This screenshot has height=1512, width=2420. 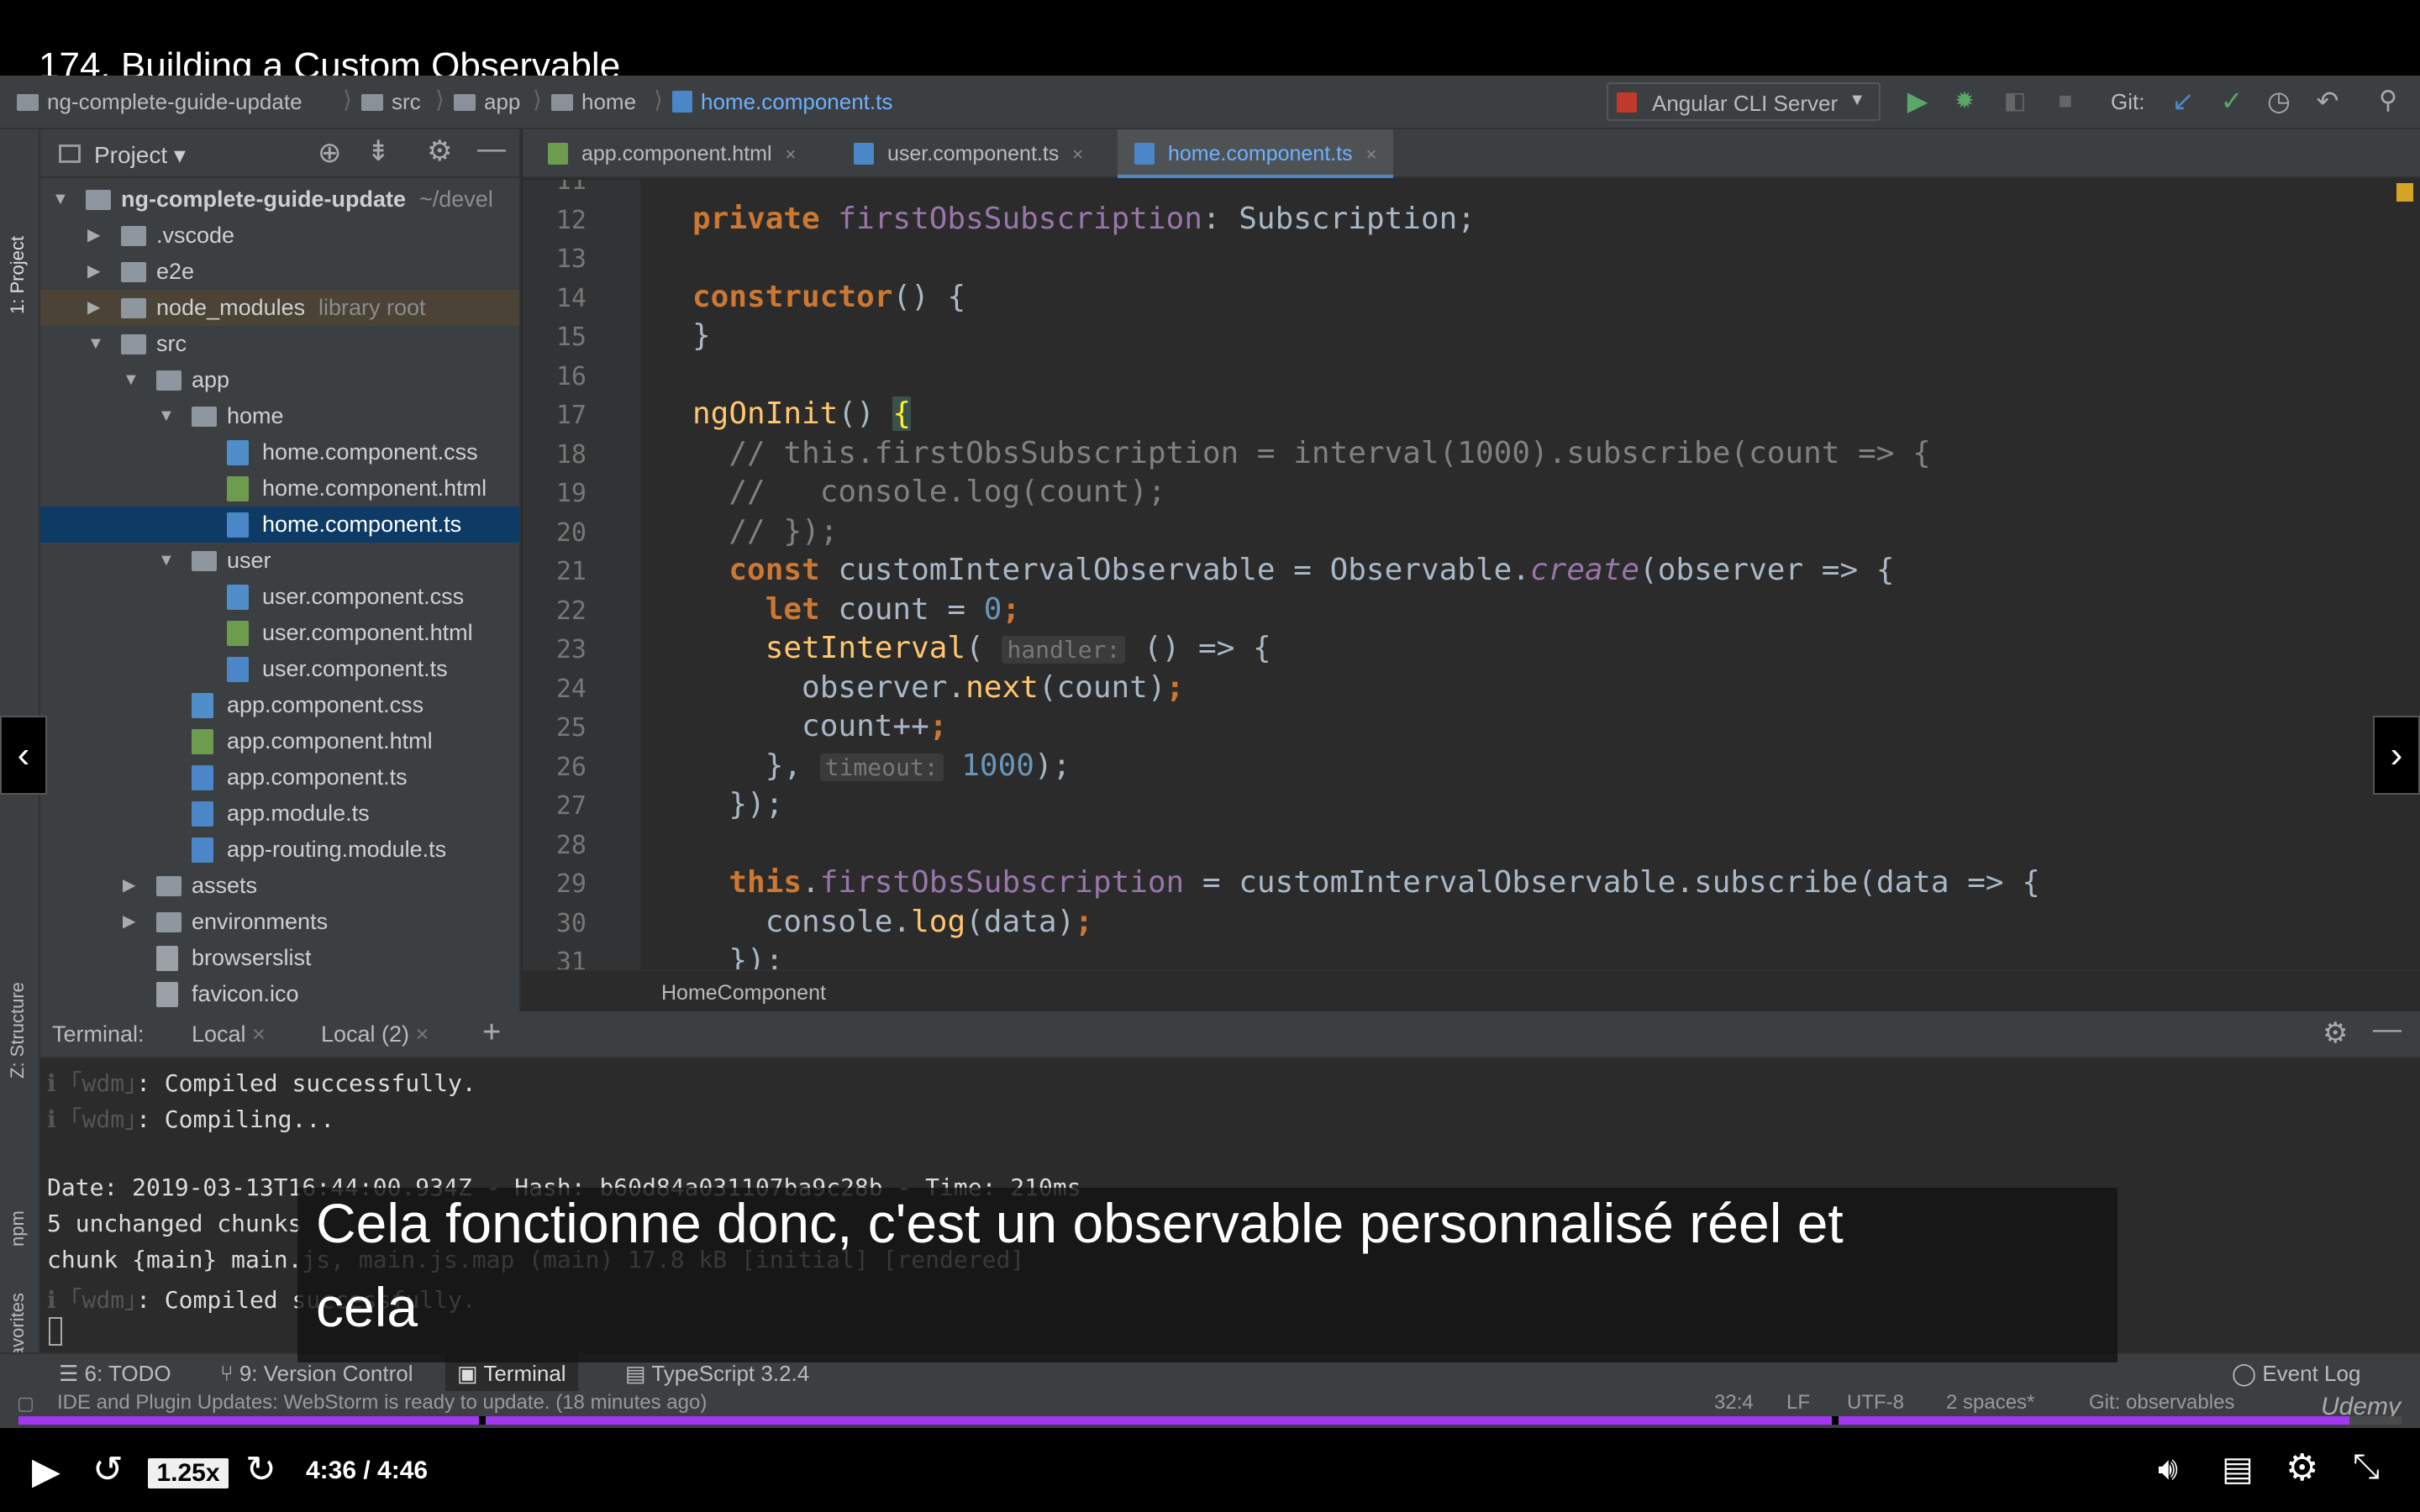 What do you see at coordinates (279, 922) in the screenshot?
I see `tree-item: ▶ environments` at bounding box center [279, 922].